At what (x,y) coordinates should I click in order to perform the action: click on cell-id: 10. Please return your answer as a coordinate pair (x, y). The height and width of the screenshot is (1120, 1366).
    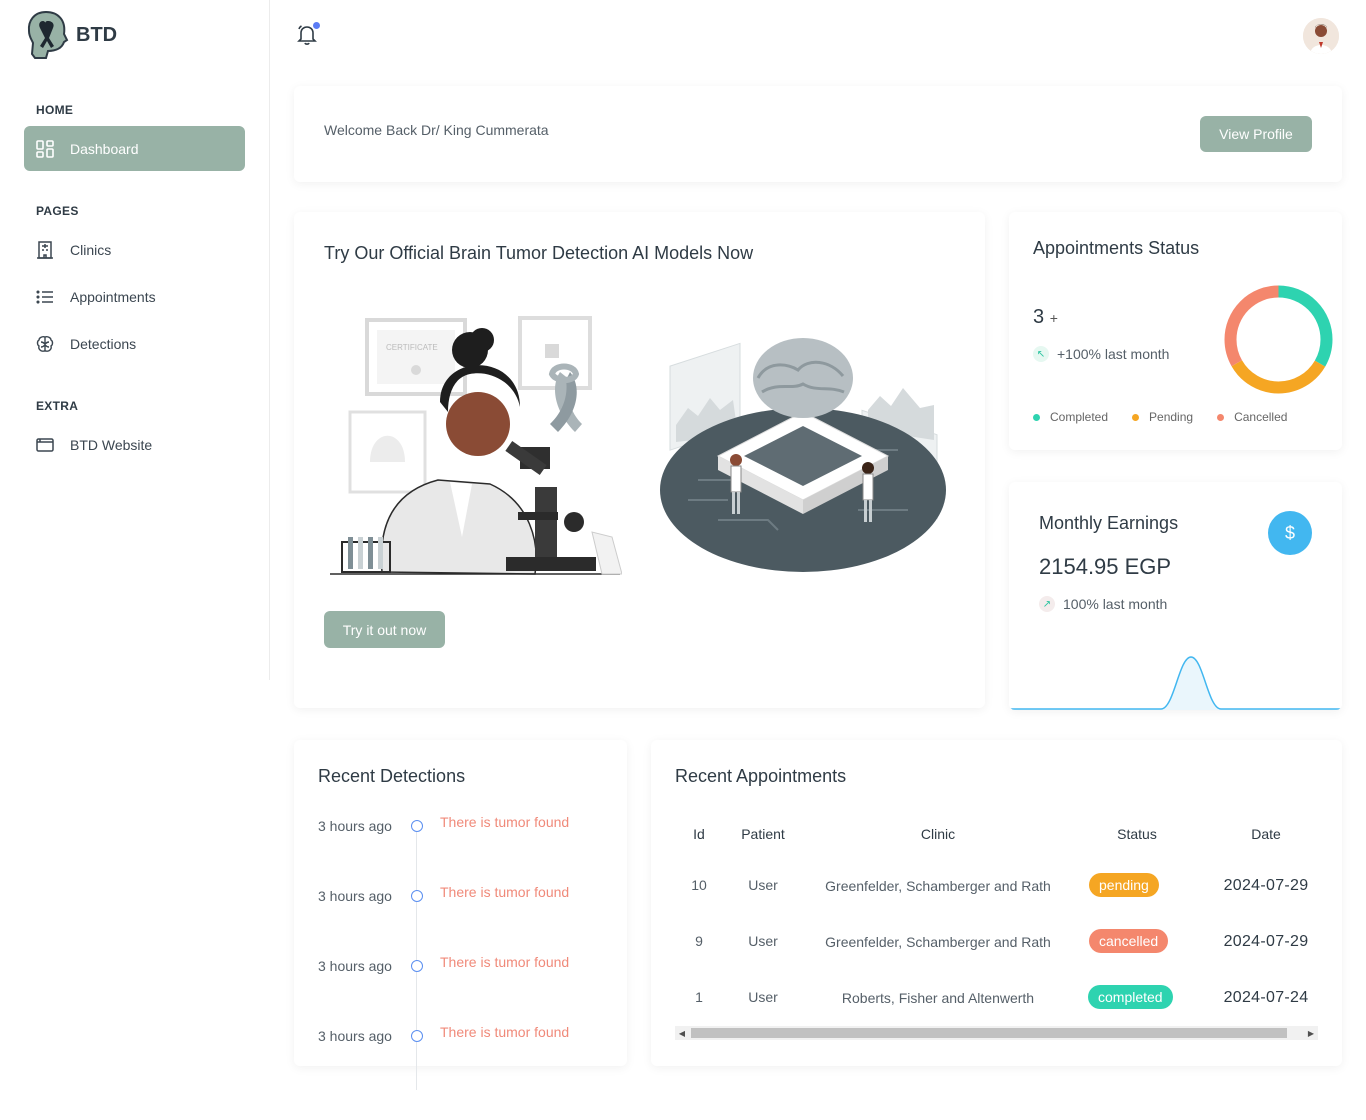
    Looking at the image, I should click on (699, 885).